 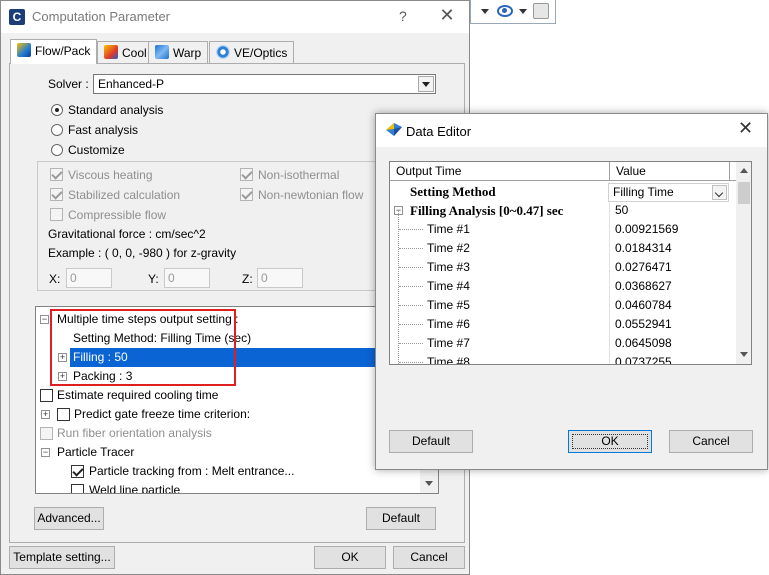 I want to click on tab-cool: Cool, so click(x=125, y=52).